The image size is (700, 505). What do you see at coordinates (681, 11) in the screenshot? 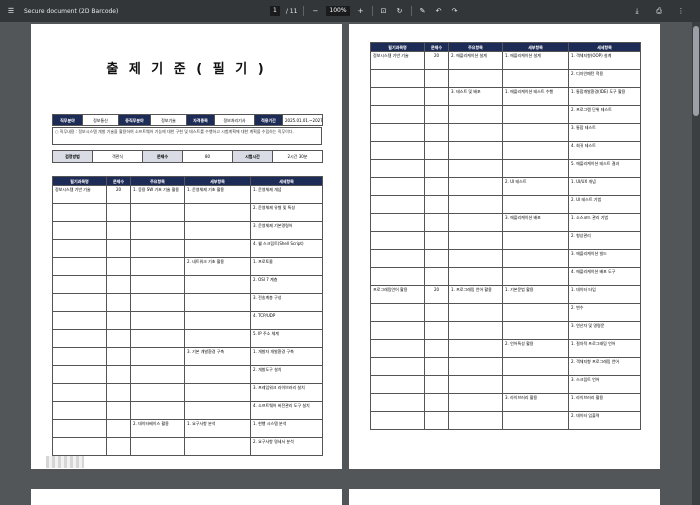
I see `more-options-icon: ⋮` at bounding box center [681, 11].